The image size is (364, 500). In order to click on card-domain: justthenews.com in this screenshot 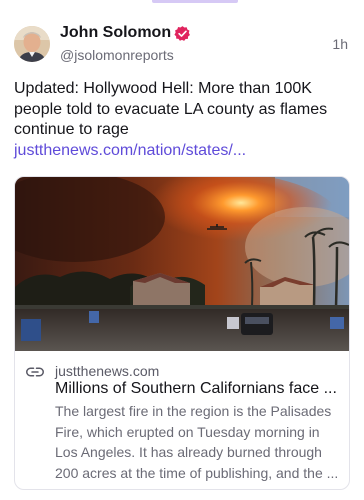, I will do `click(107, 371)`.